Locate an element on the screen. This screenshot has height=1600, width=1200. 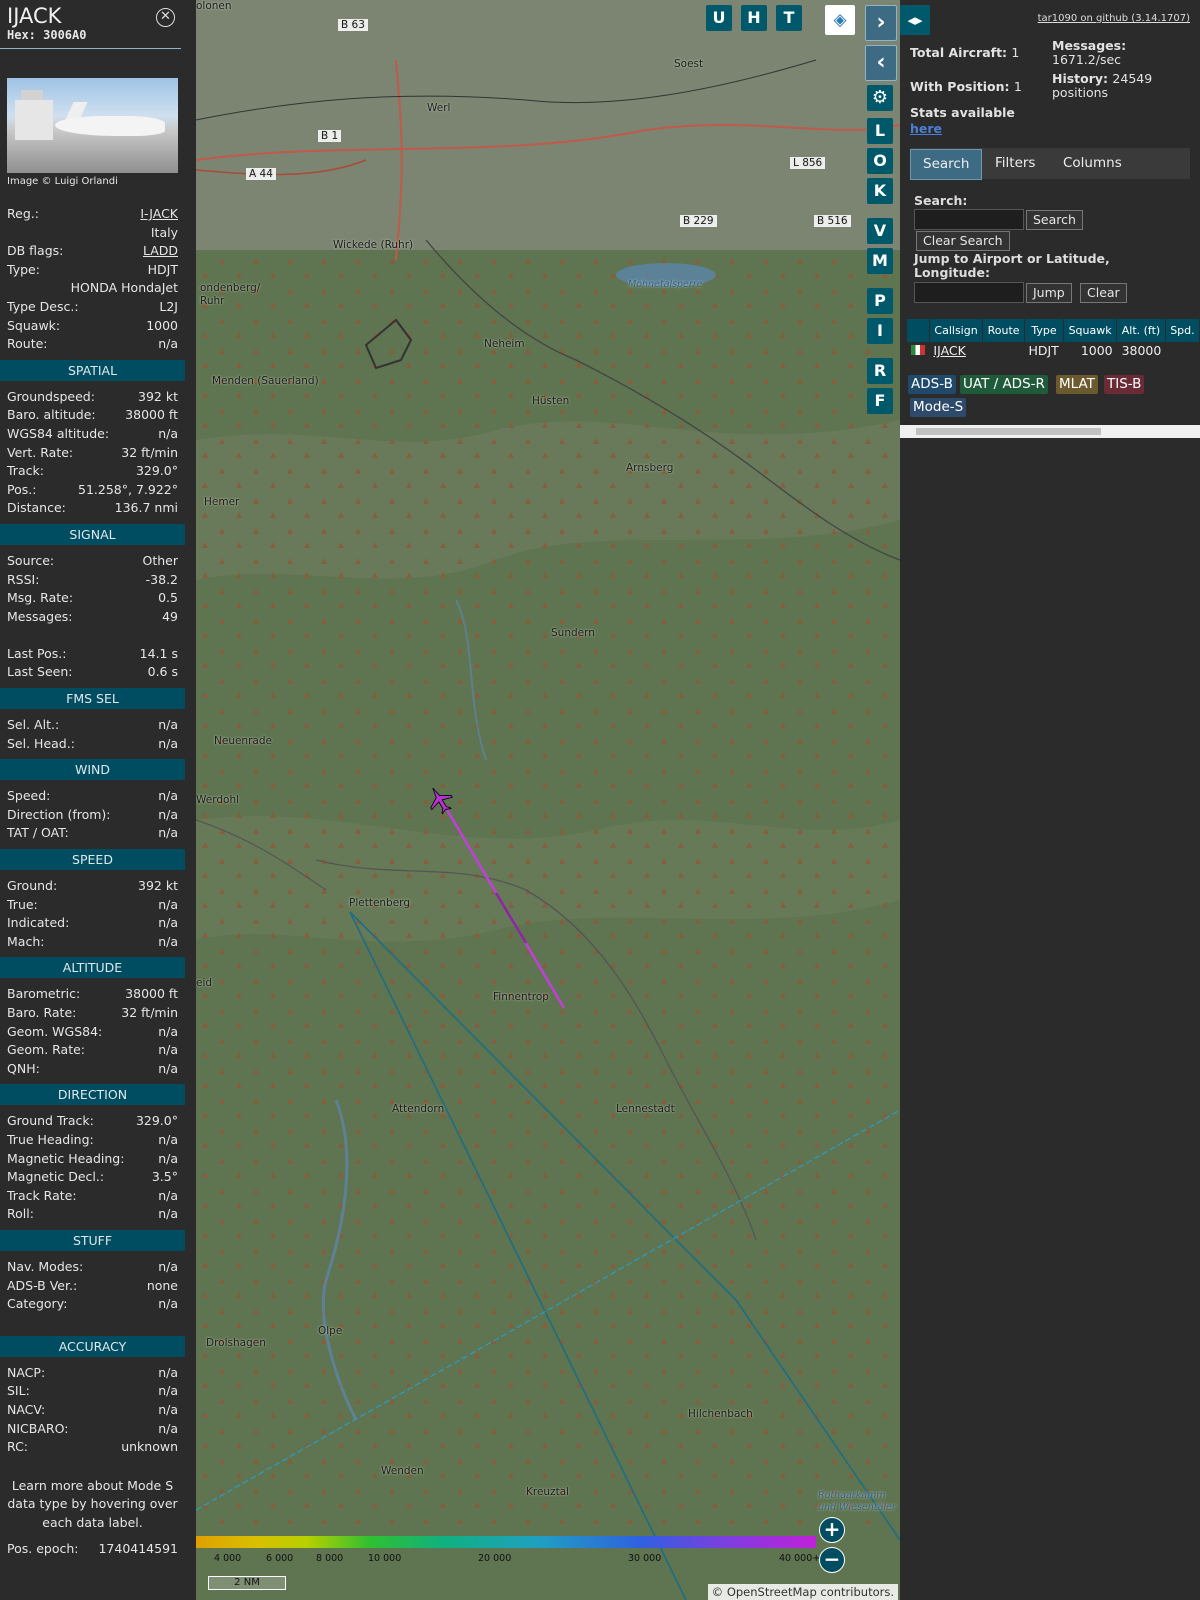
clear-button: Clear is located at coordinates (1103, 293).